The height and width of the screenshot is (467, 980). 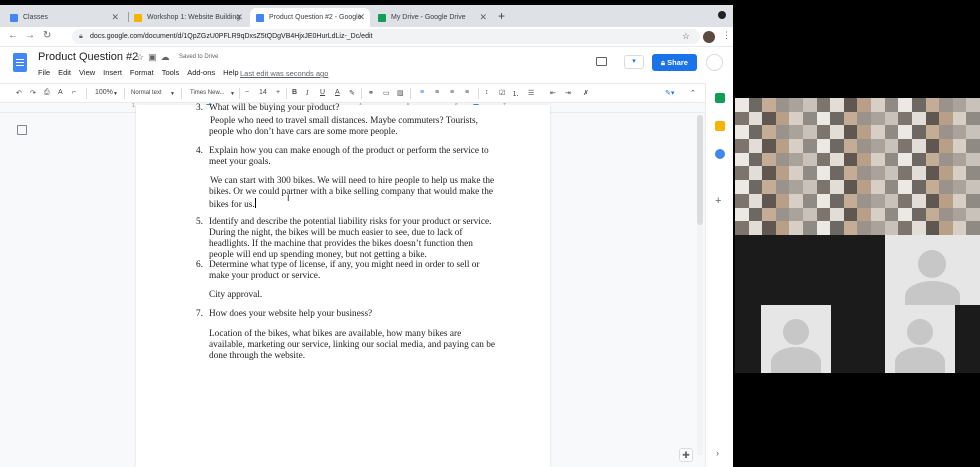 What do you see at coordinates (693, 93) in the screenshot?
I see `collapse-toolbar-icon: ⌃` at bounding box center [693, 93].